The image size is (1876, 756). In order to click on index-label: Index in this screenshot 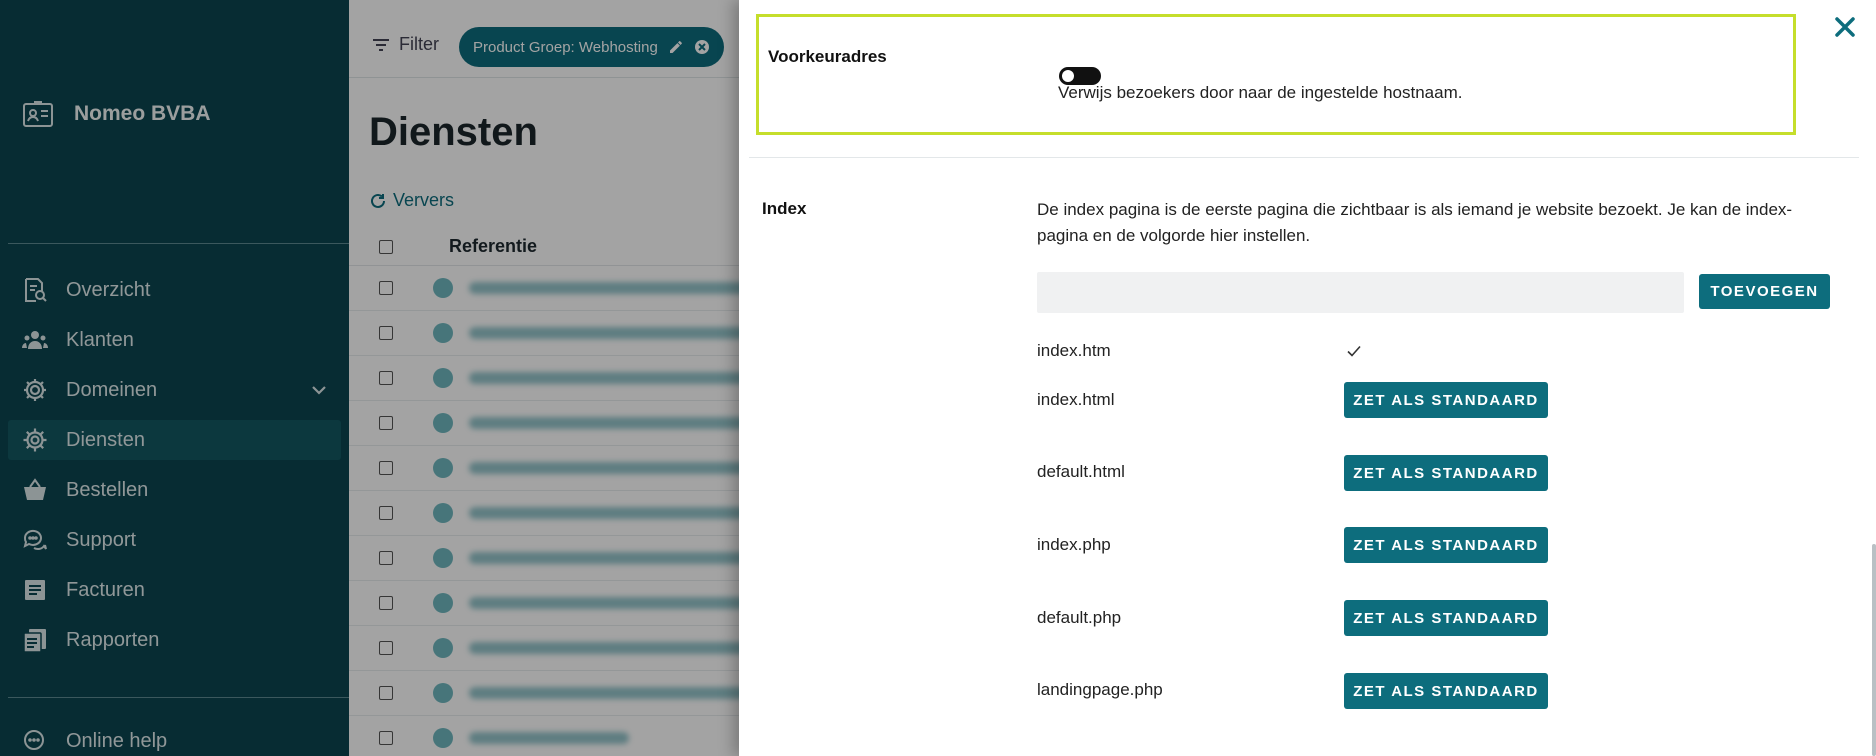, I will do `click(784, 208)`.